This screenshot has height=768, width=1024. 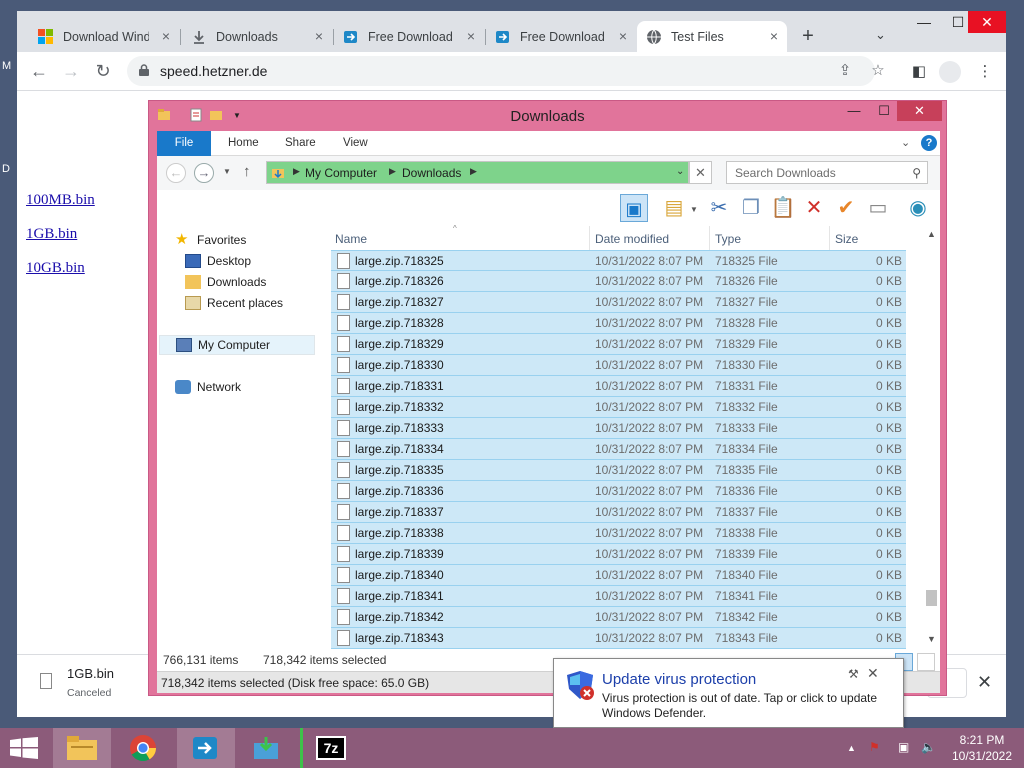 What do you see at coordinates (680, 171) in the screenshot?
I see `address-history-chevron-icon: ⌄` at bounding box center [680, 171].